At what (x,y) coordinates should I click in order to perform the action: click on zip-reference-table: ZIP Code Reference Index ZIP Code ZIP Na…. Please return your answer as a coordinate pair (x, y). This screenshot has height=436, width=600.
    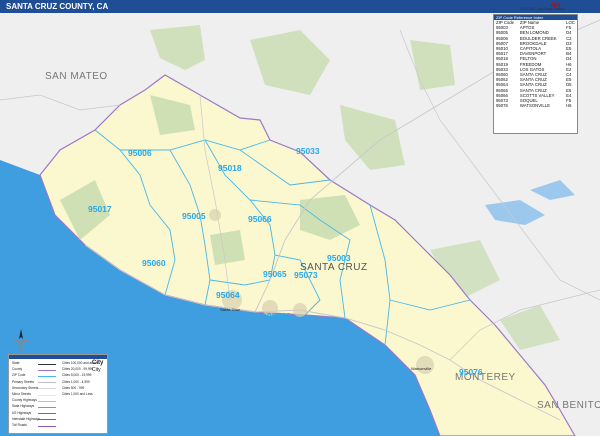
    Looking at the image, I should click on (535, 74).